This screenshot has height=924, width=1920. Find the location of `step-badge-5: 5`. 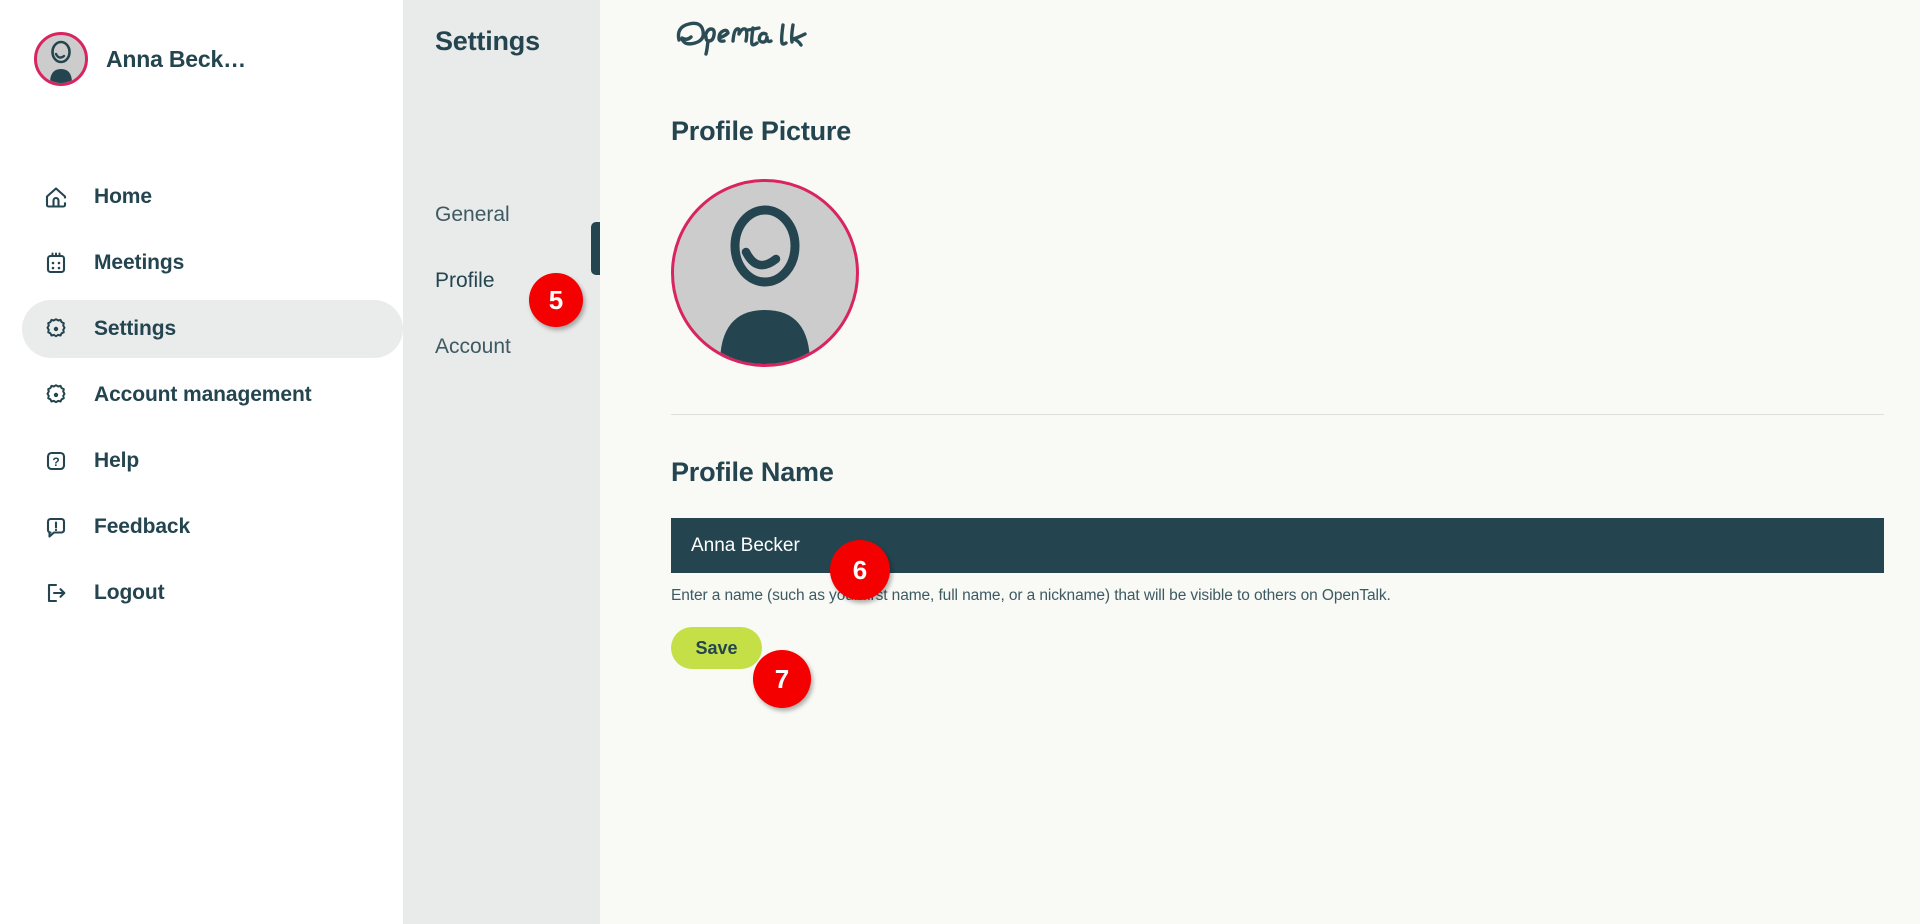

step-badge-5: 5 is located at coordinates (556, 300).